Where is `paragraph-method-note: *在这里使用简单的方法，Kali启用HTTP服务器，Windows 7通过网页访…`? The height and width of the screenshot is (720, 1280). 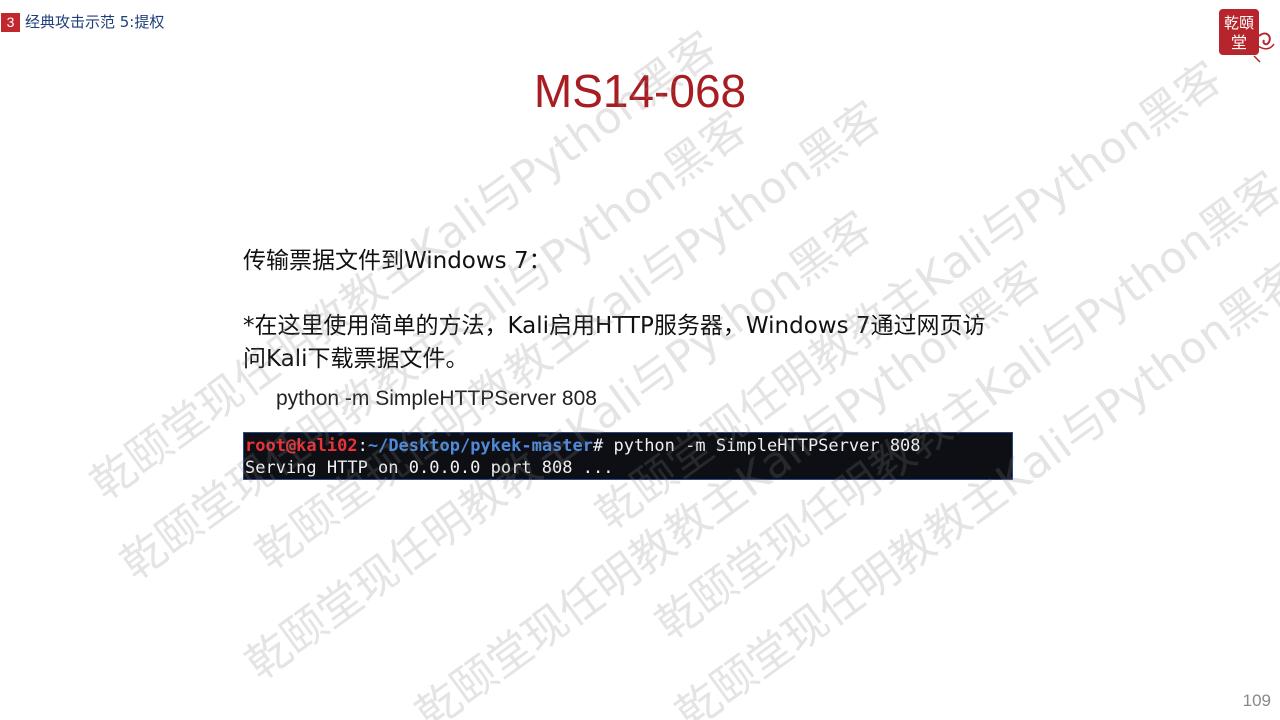
paragraph-method-note: *在这里使用简单的方法，Kali启用HTTP服务器，Windows 7通过网页访… is located at coordinates (614, 342).